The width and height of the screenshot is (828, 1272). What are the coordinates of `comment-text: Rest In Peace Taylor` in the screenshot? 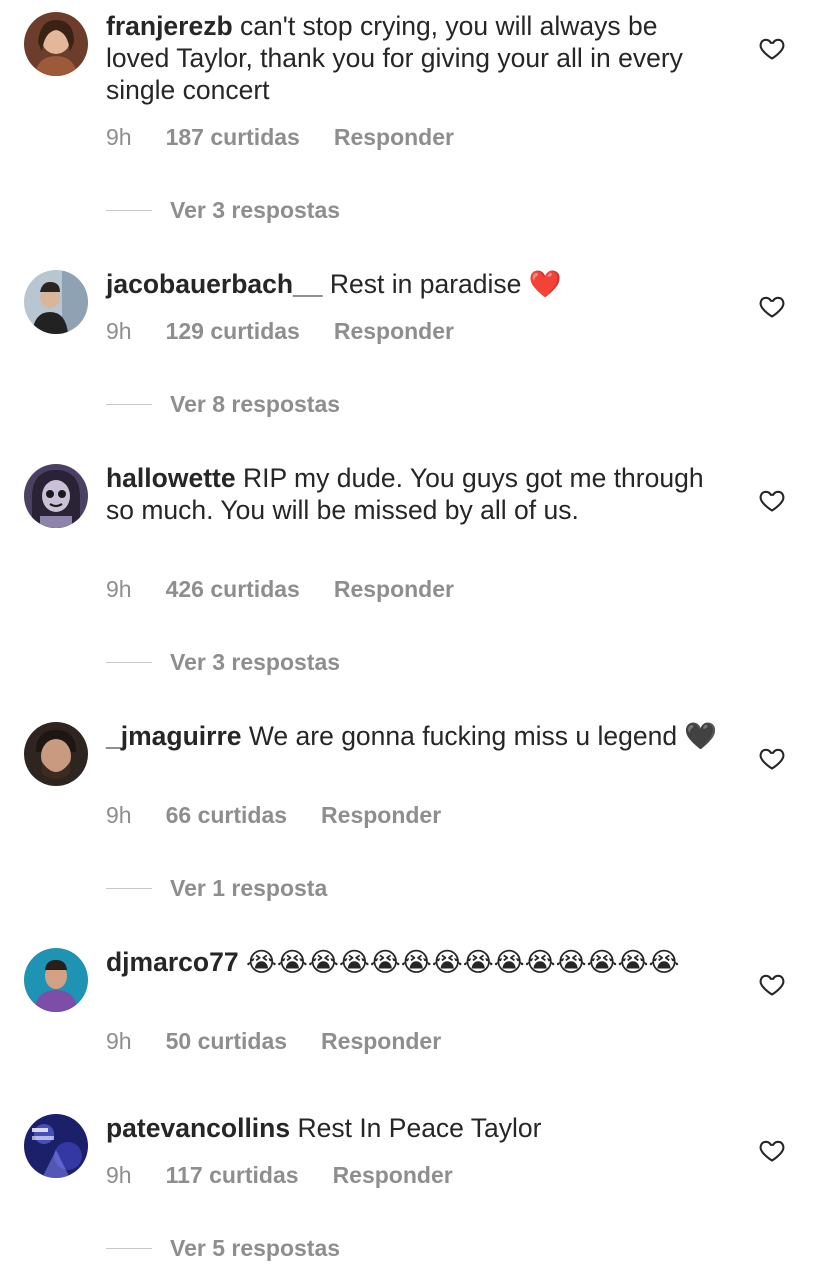 It's located at (419, 1128).